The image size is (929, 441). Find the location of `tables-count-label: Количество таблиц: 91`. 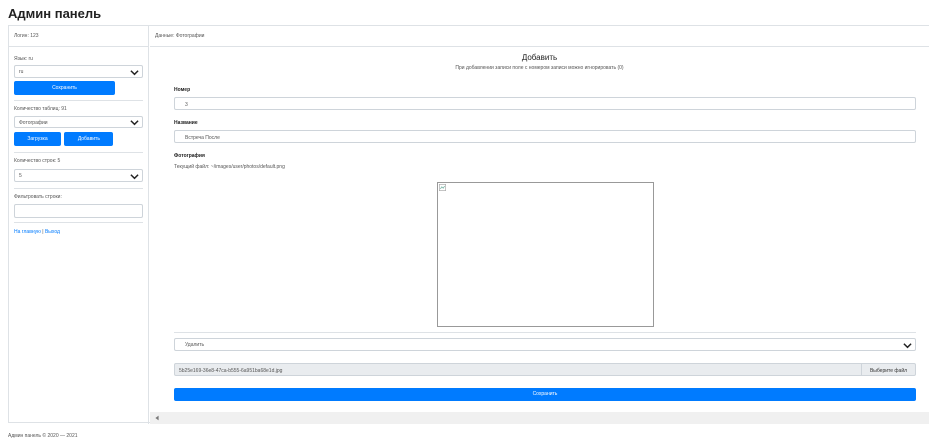

tables-count-label: Количество таблиц: 91 is located at coordinates (40, 109).